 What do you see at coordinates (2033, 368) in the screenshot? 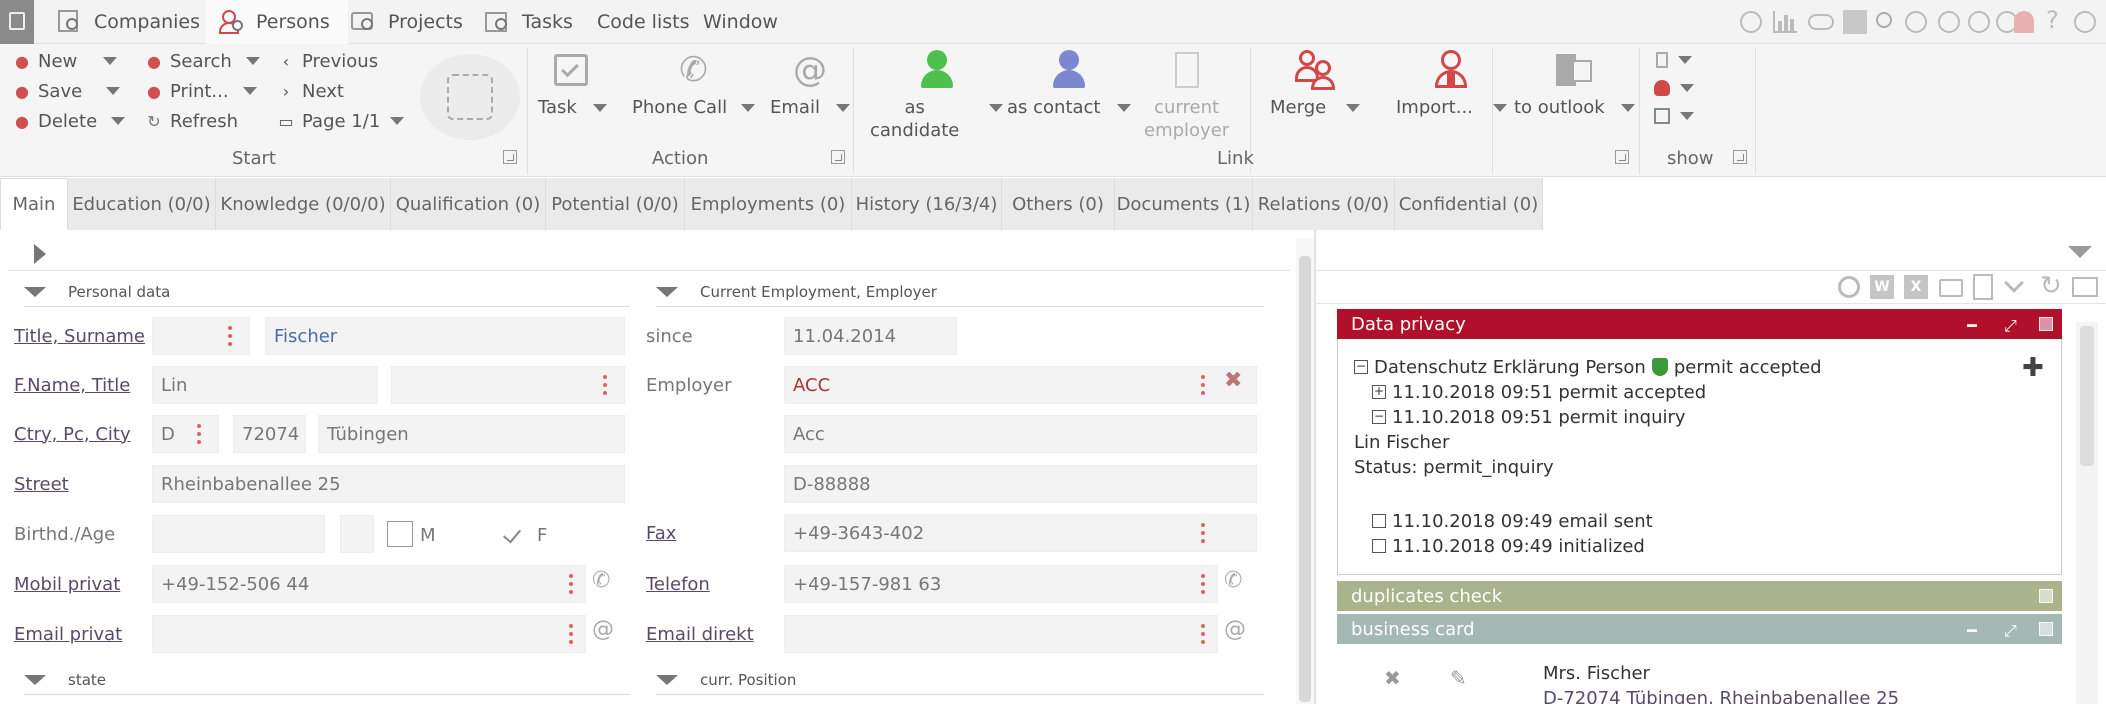
I see `add-entry-icon: ✚` at bounding box center [2033, 368].